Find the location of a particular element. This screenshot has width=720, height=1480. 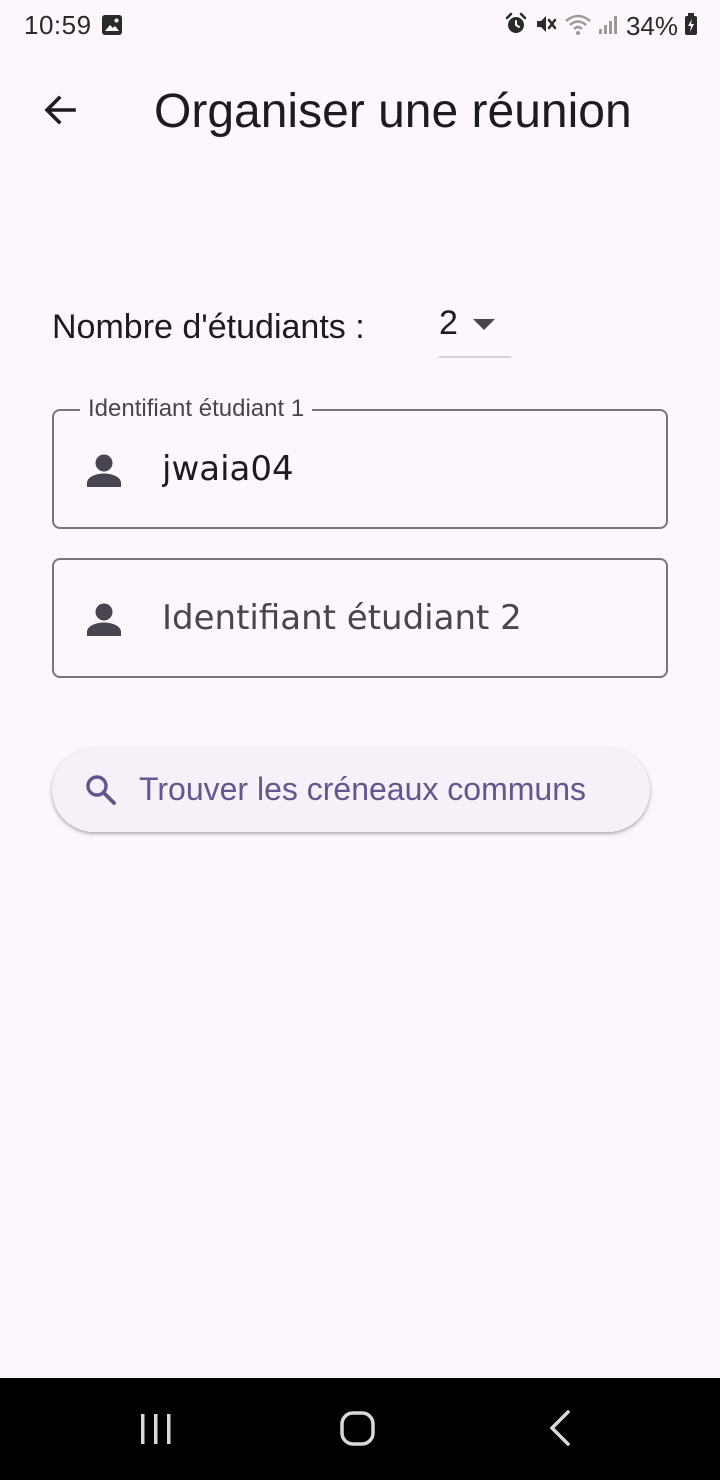

battery-icon is located at coordinates (691, 26).